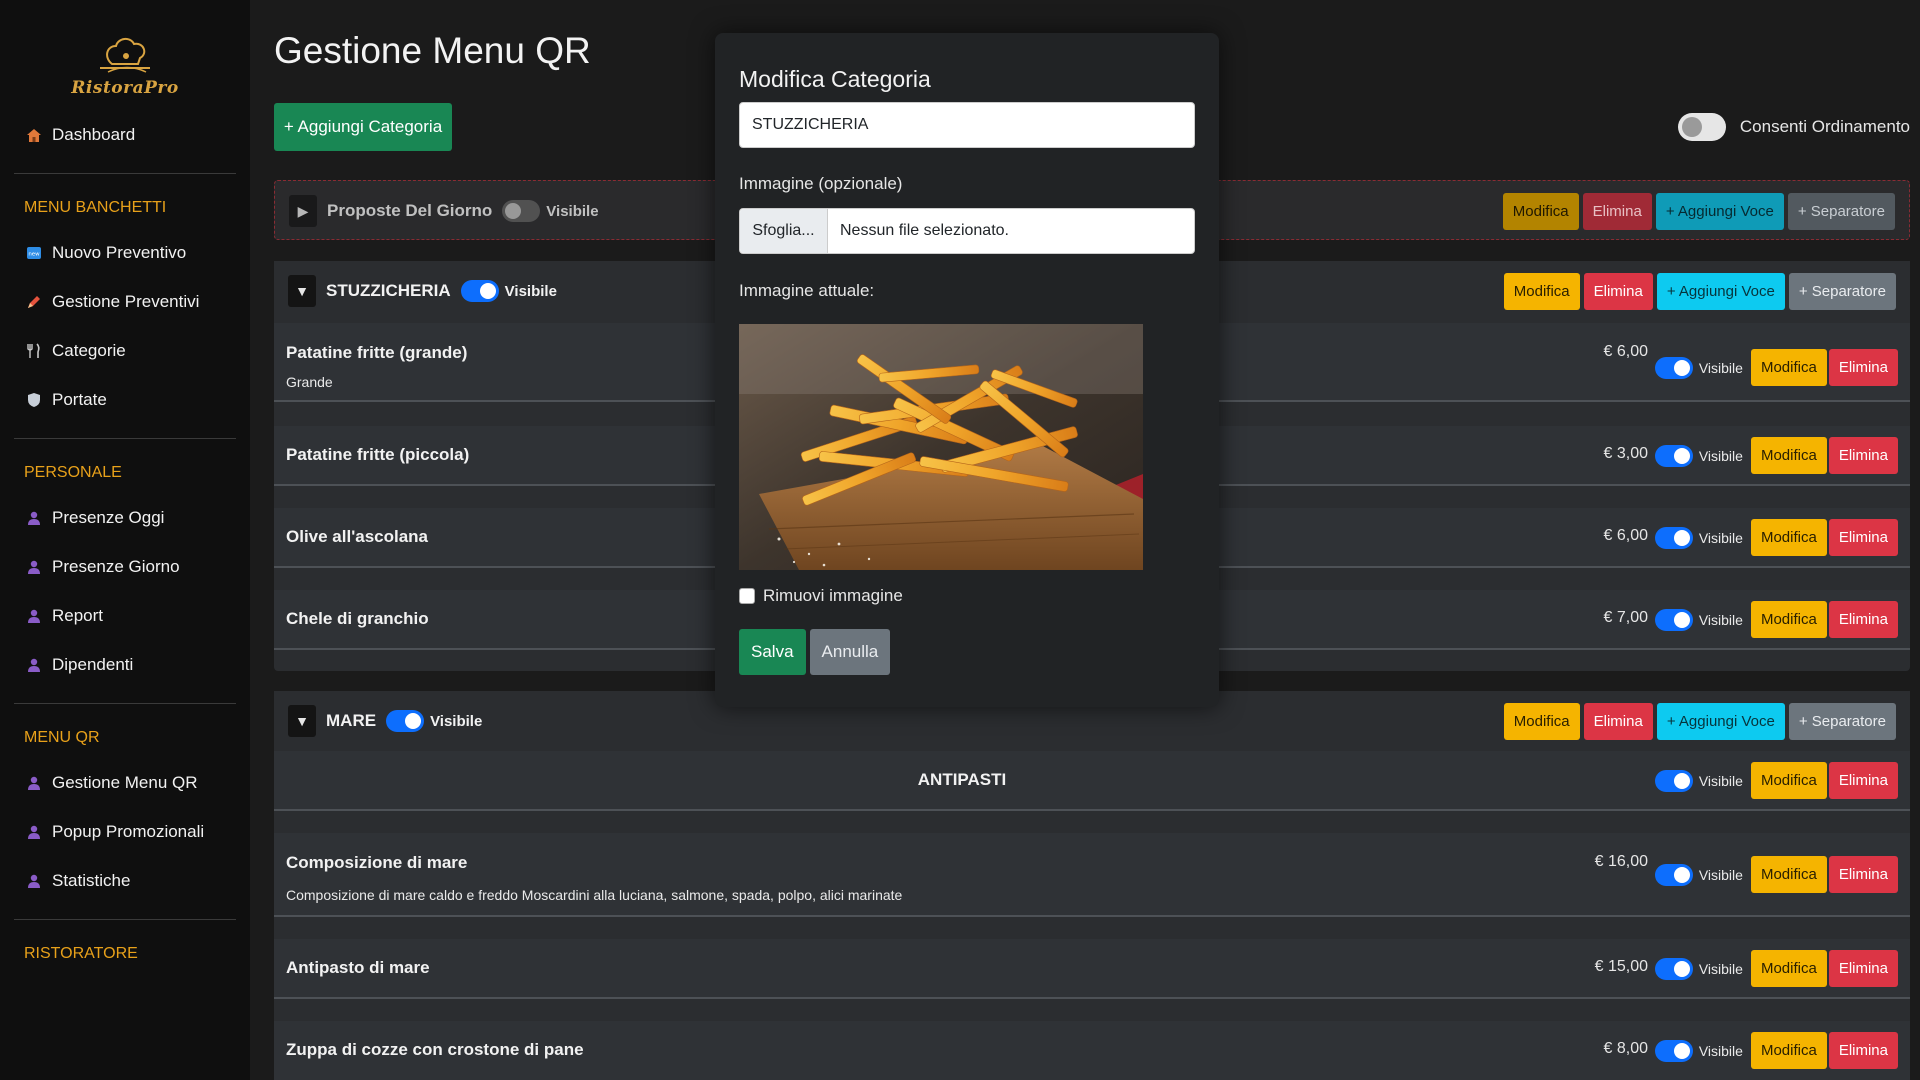 This screenshot has width=1920, height=1080. I want to click on sidebar-item-label: Dashboard, so click(94, 134).